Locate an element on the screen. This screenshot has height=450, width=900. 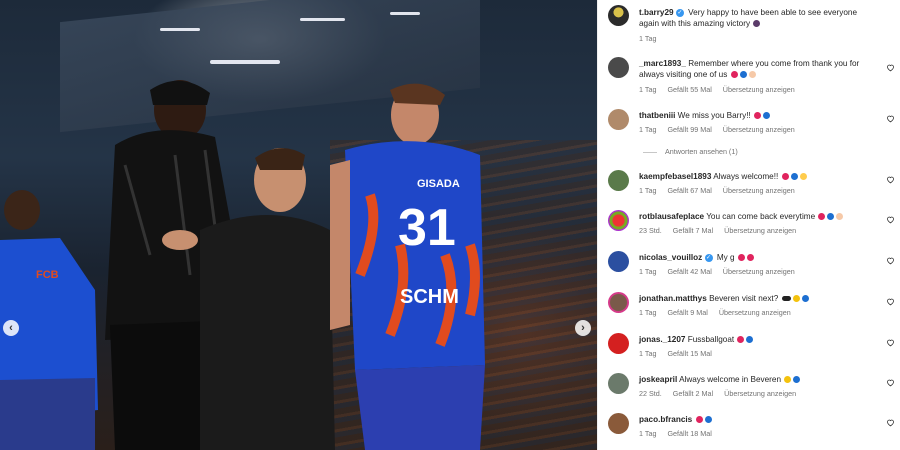
player-left: FCB is located at coordinates (49, 320).